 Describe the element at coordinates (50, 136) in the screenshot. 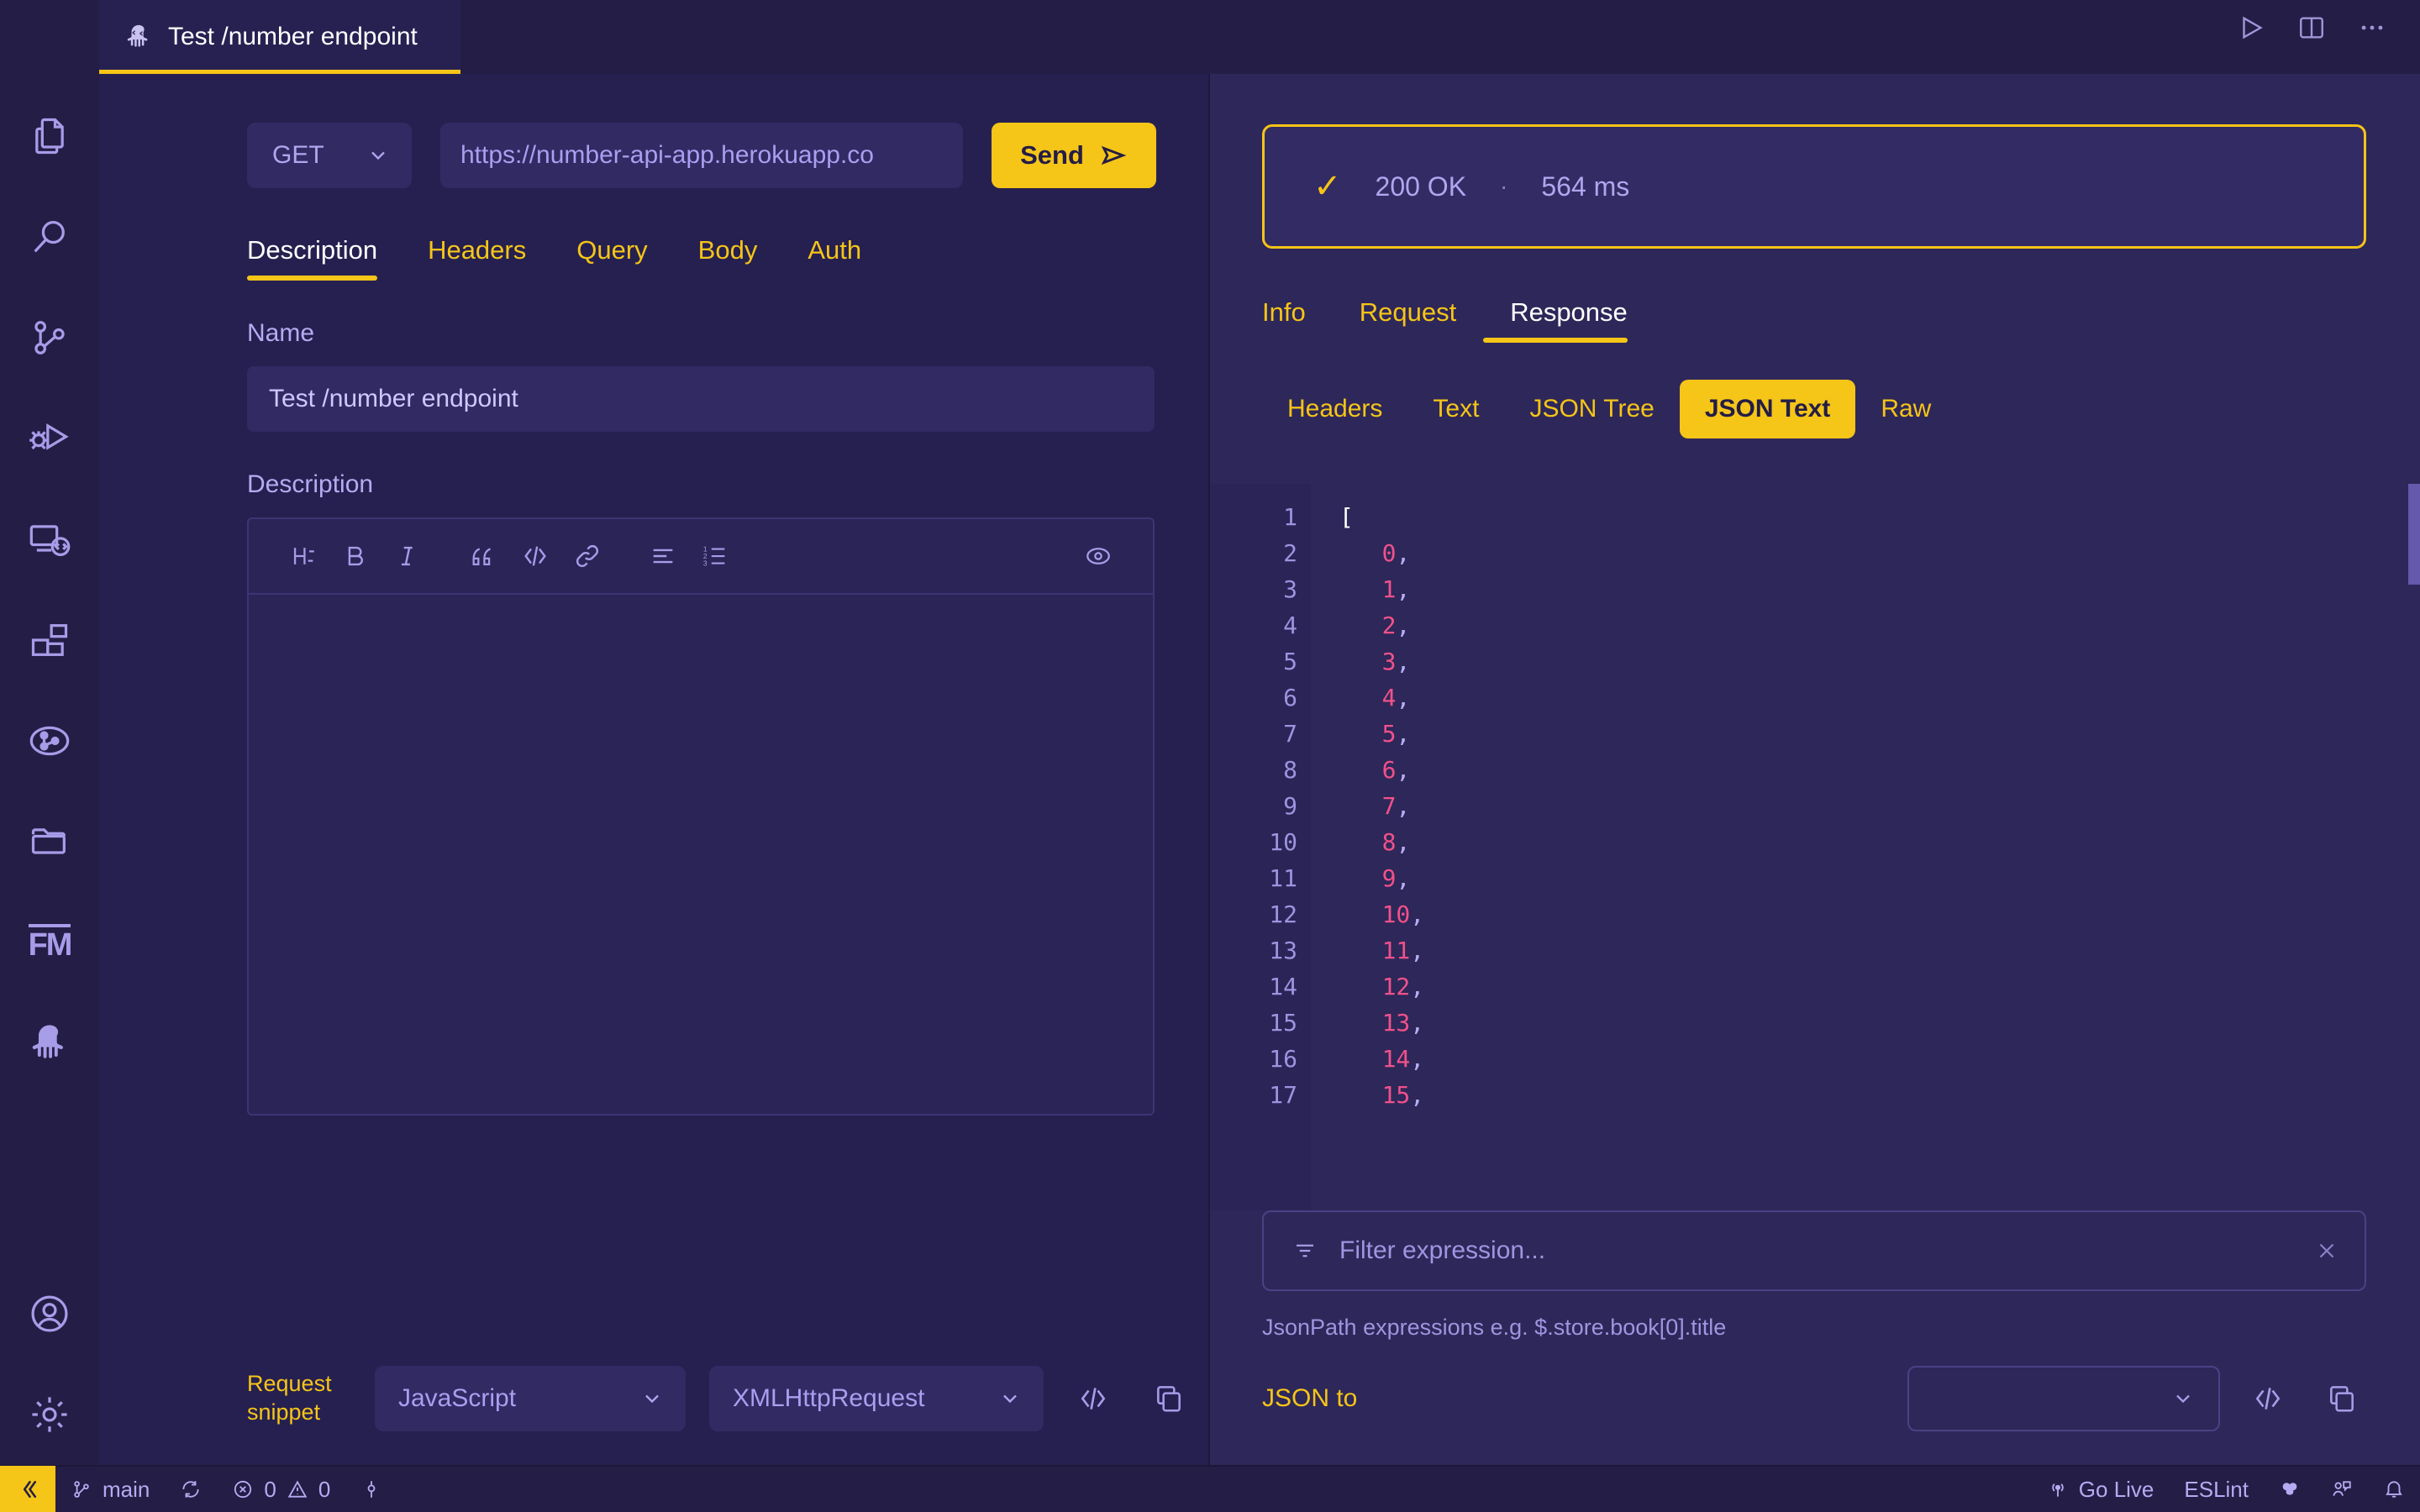

I see `explorer-icon` at that location.